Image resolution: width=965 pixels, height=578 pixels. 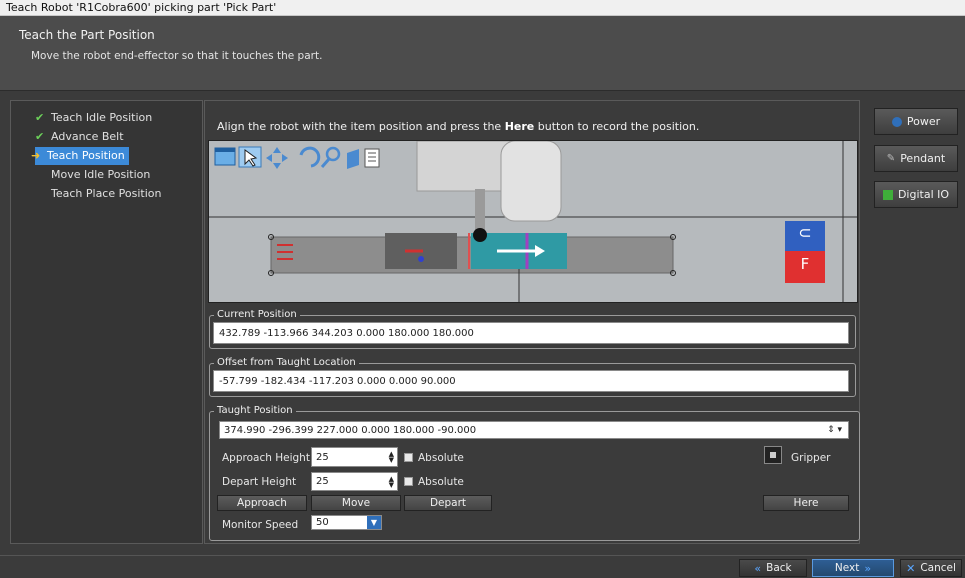 What do you see at coordinates (322, 522) in the screenshot?
I see `monitor-speed-value: 50` at bounding box center [322, 522].